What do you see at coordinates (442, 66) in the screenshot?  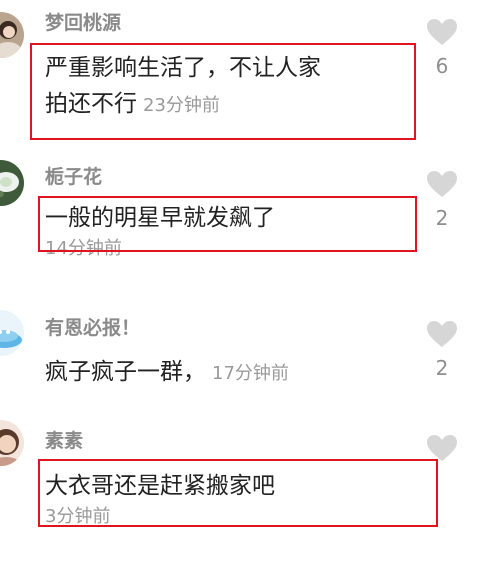 I see `like-count: 6` at bounding box center [442, 66].